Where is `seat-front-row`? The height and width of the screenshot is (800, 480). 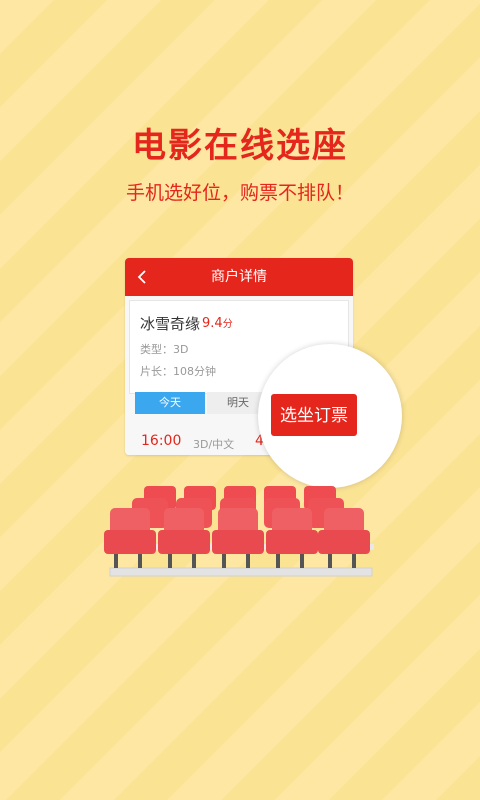 seat-front-row is located at coordinates (237, 538).